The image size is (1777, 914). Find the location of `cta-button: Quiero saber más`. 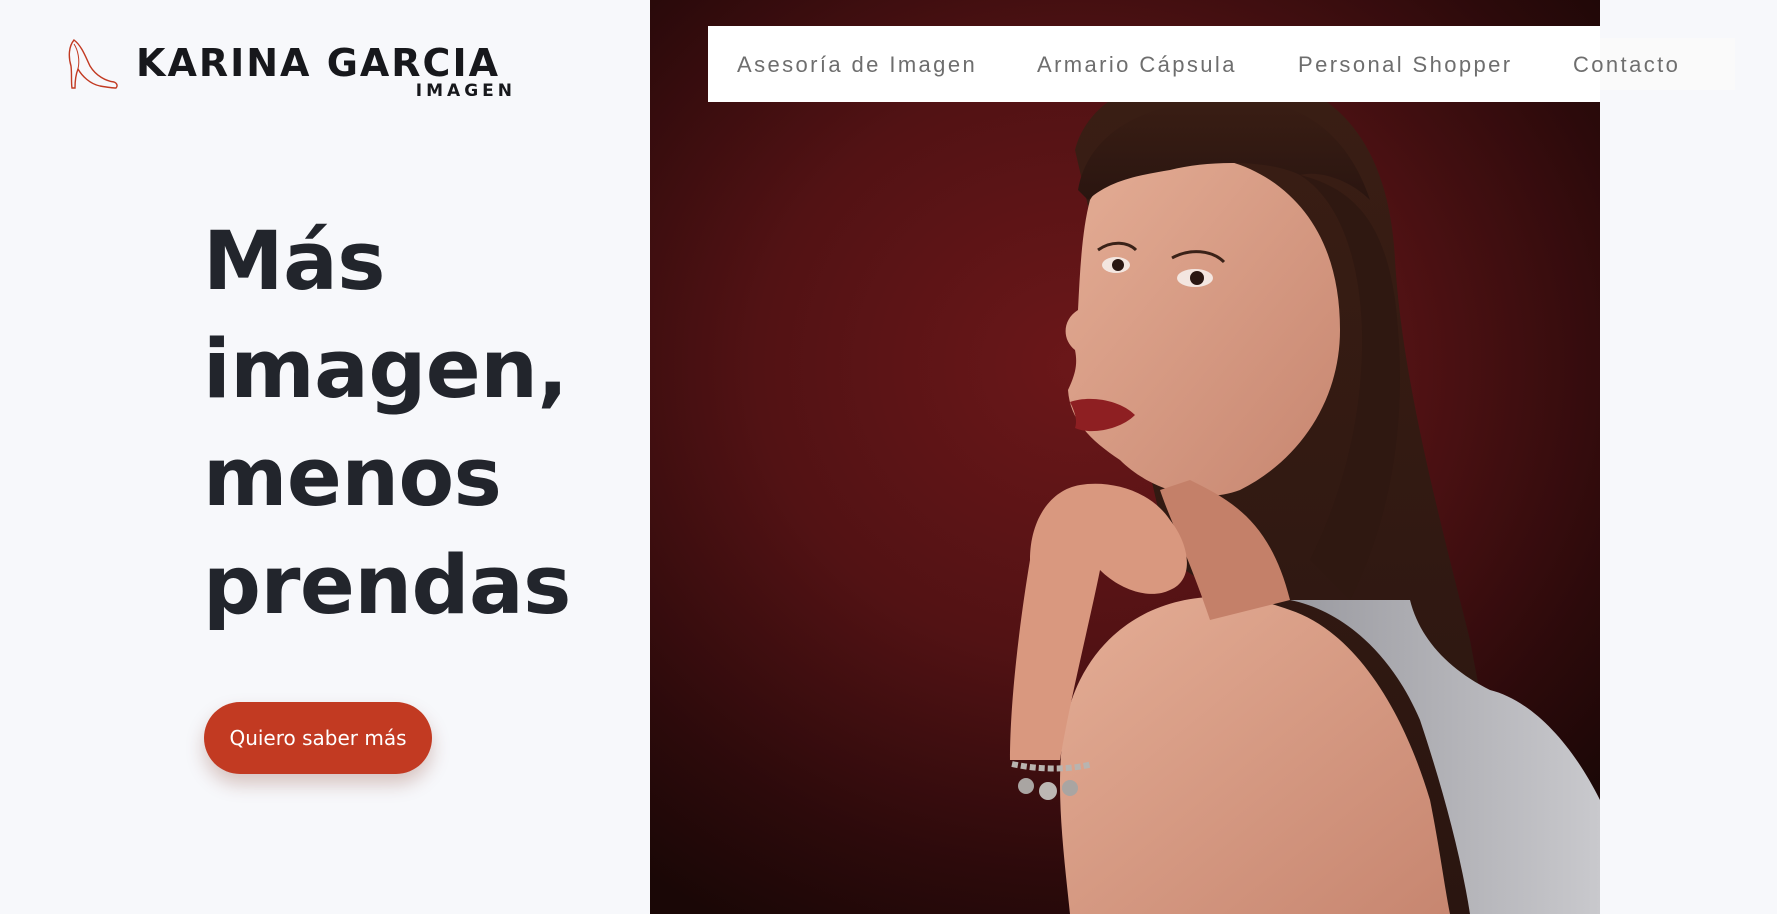

cta-button: Quiero saber más is located at coordinates (318, 738).